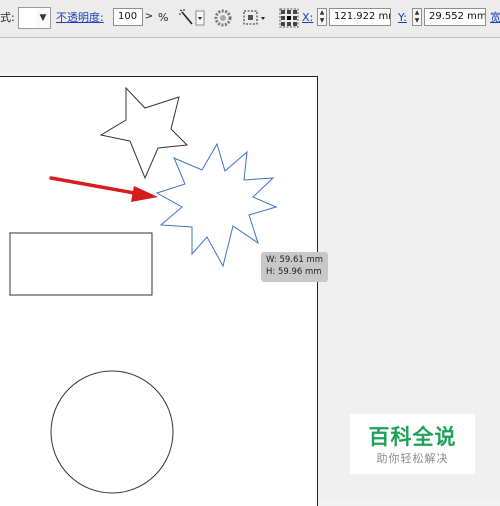  I want to click on rectangle-shape, so click(81, 264).